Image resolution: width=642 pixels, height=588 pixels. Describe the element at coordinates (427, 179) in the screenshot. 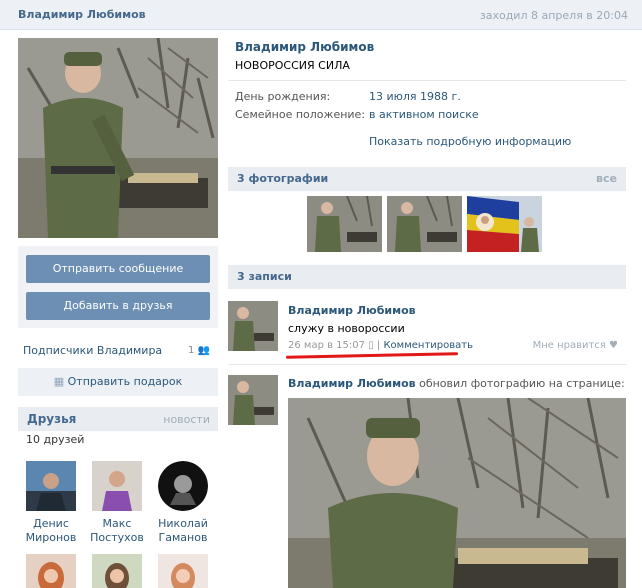

I see `photos-section-header: 3 фотографии все` at that location.